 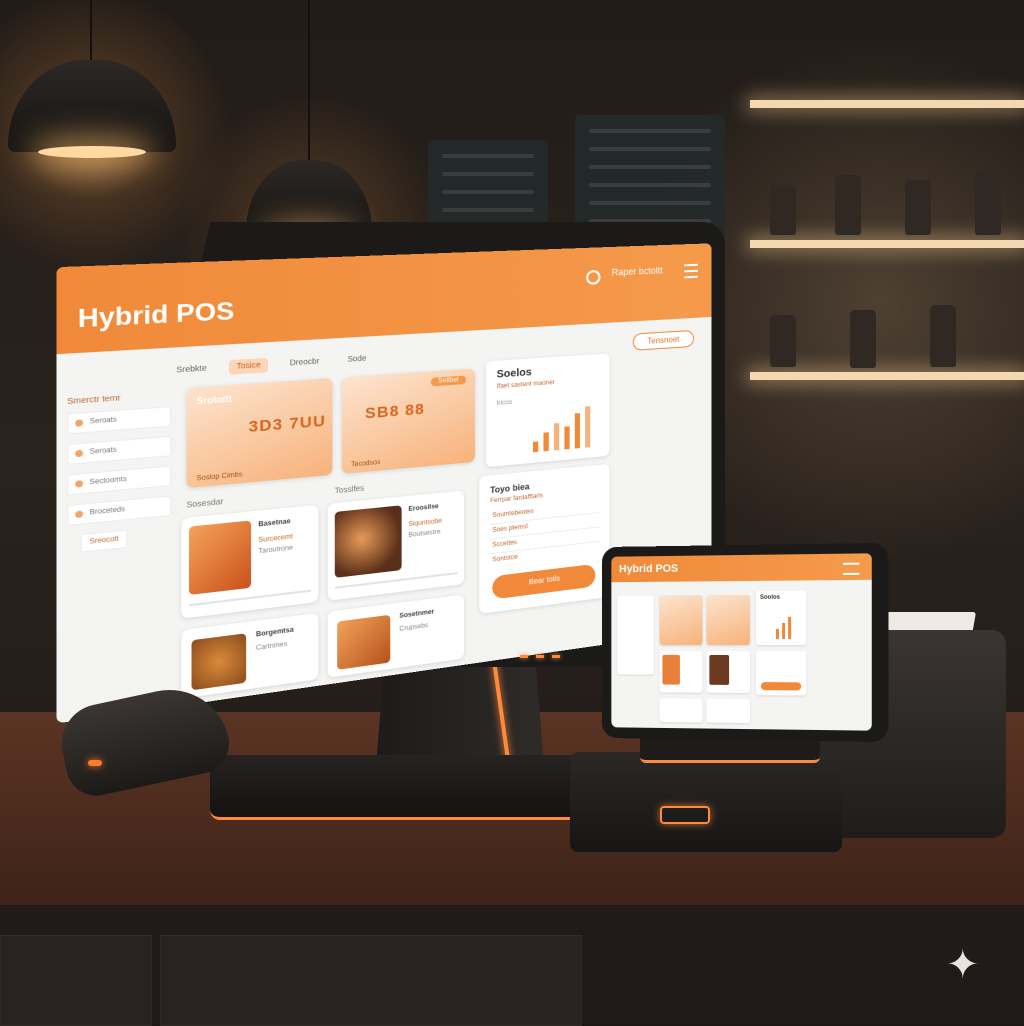 I want to click on food-card: Sosetnmer Crupsebs, so click(x=396, y=636).